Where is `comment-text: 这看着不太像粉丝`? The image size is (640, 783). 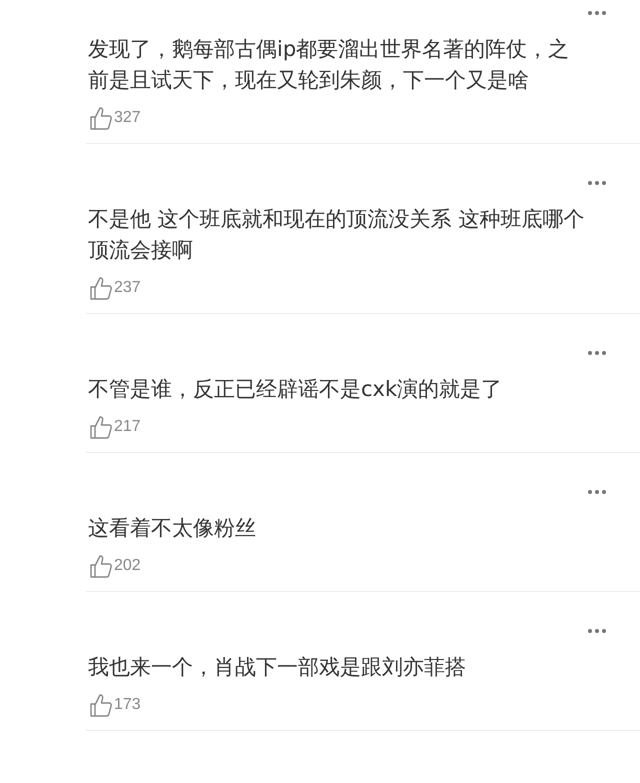 comment-text: 这看着不太像粉丝 is located at coordinates (172, 528).